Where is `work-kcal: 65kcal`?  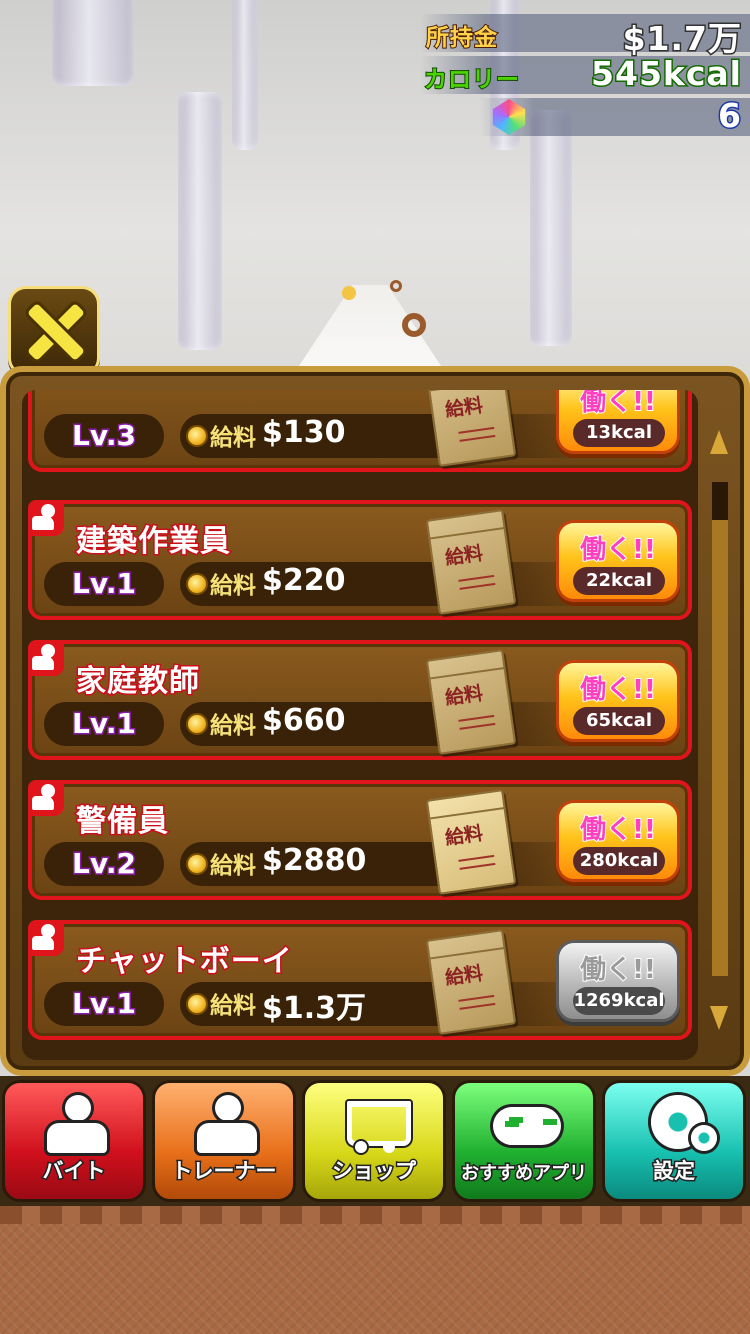
work-kcal: 65kcal is located at coordinates (619, 721).